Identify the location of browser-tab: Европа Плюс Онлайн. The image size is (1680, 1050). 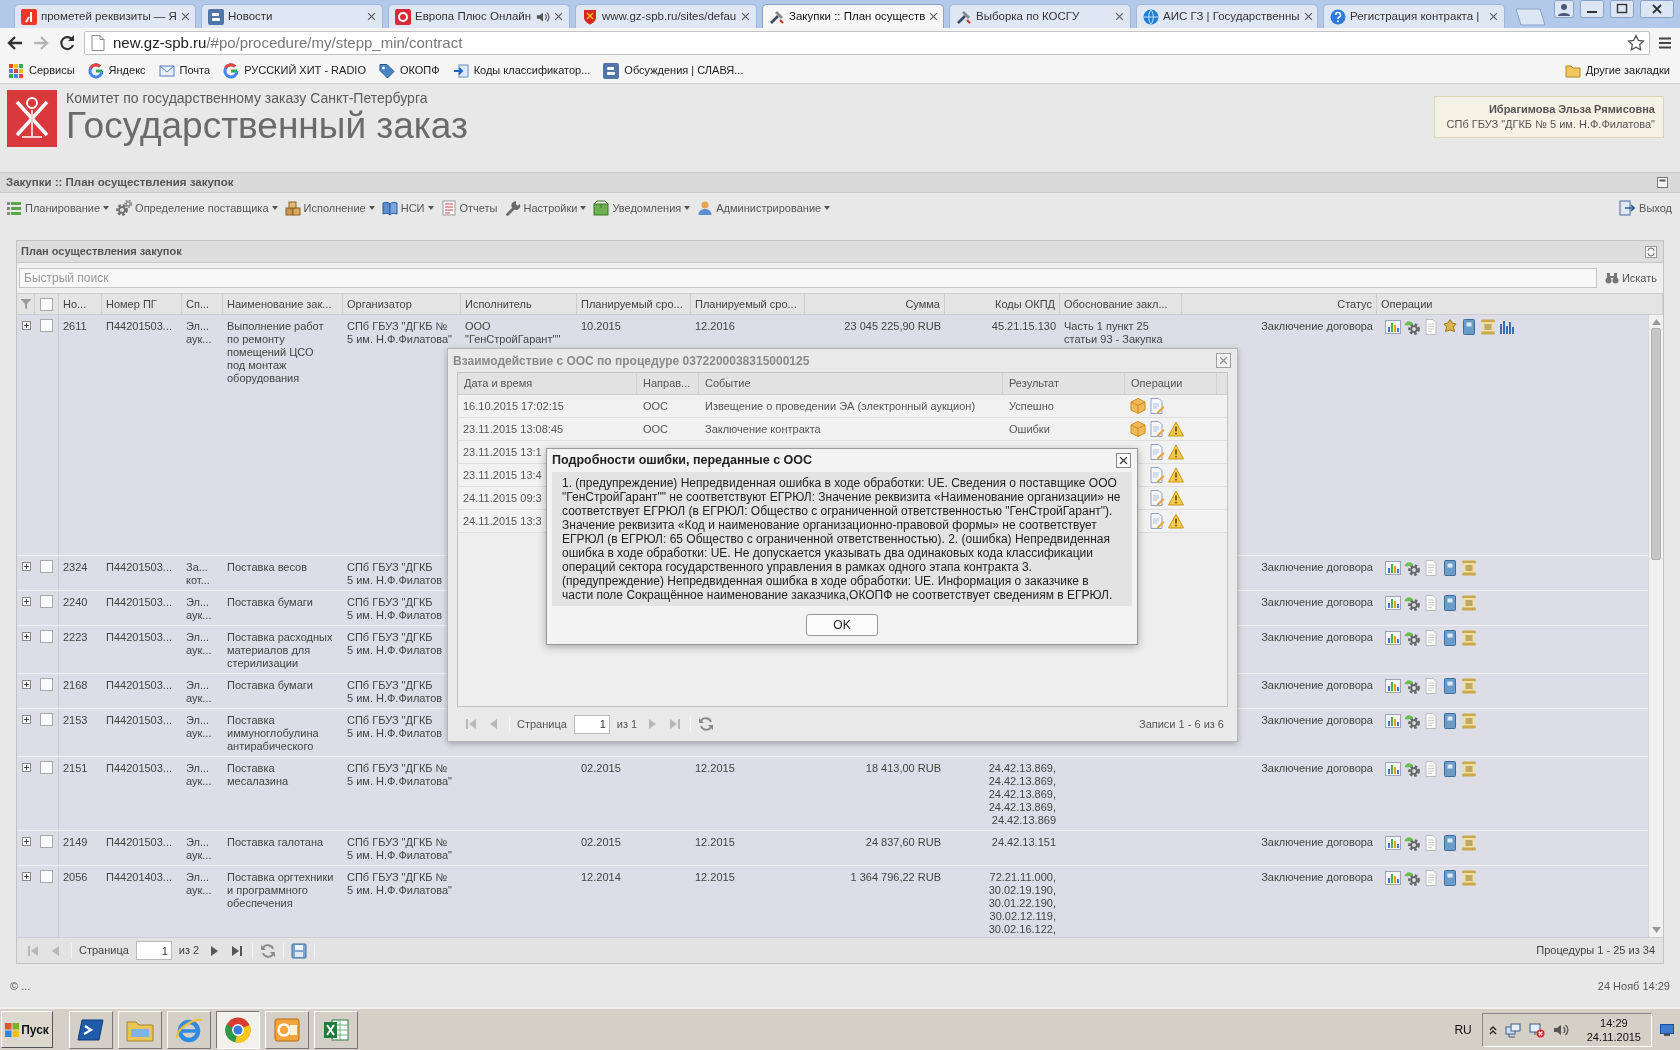
(479, 16).